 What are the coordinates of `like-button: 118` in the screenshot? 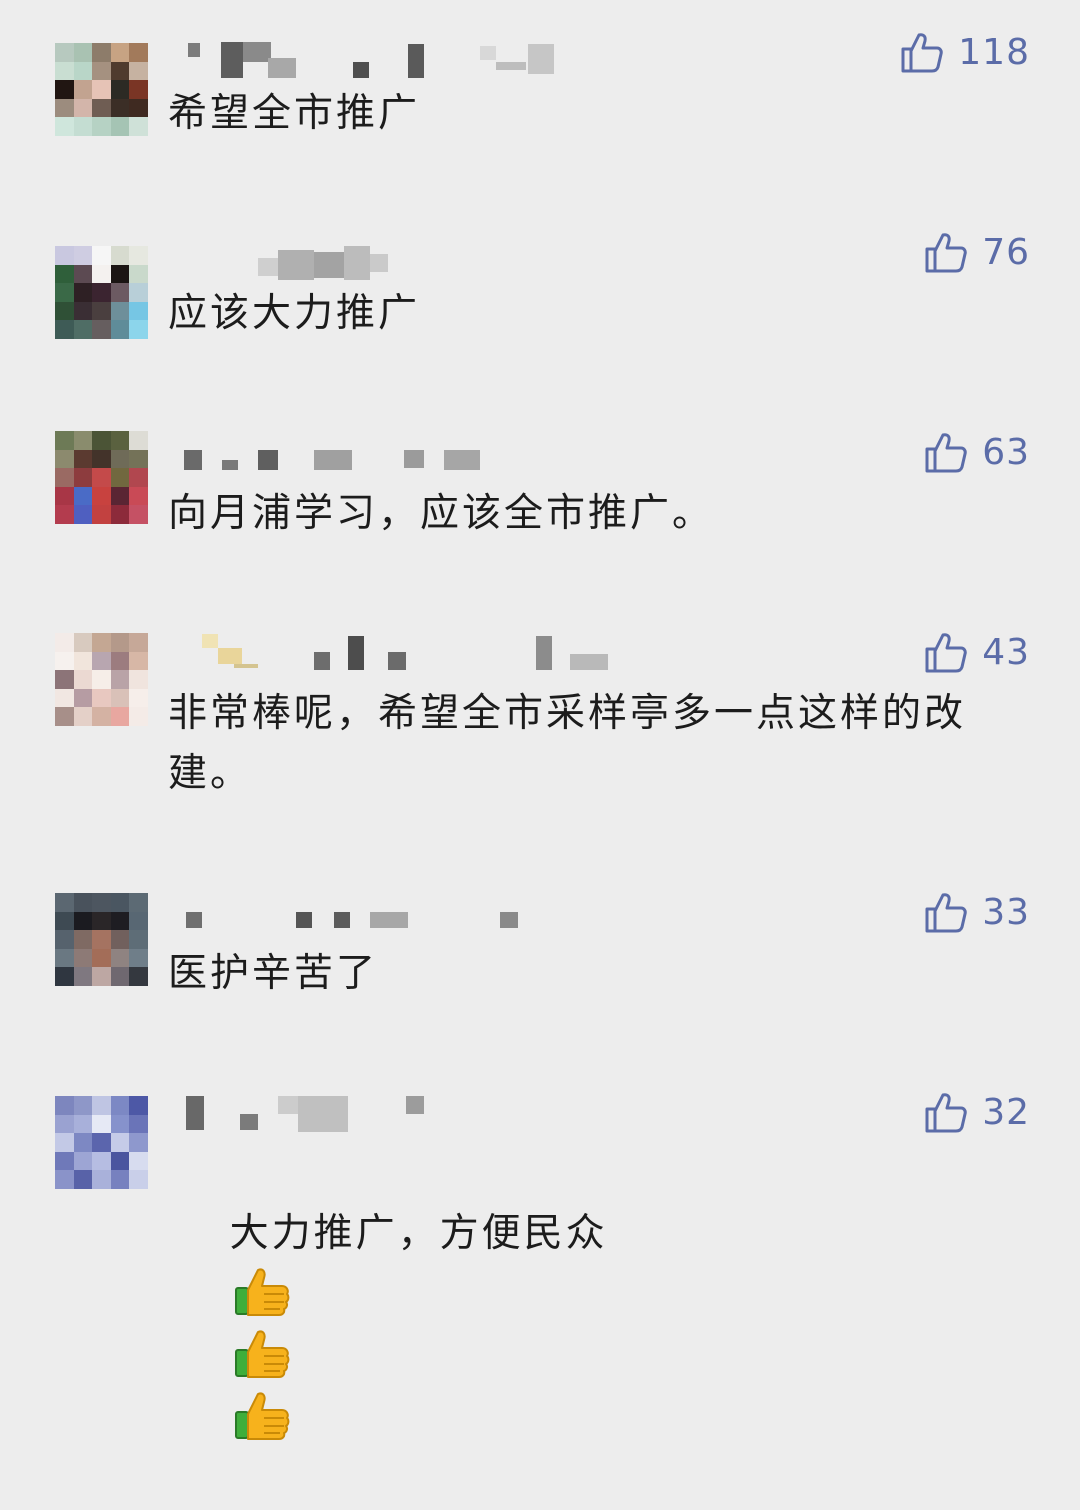 It's located at (965, 52).